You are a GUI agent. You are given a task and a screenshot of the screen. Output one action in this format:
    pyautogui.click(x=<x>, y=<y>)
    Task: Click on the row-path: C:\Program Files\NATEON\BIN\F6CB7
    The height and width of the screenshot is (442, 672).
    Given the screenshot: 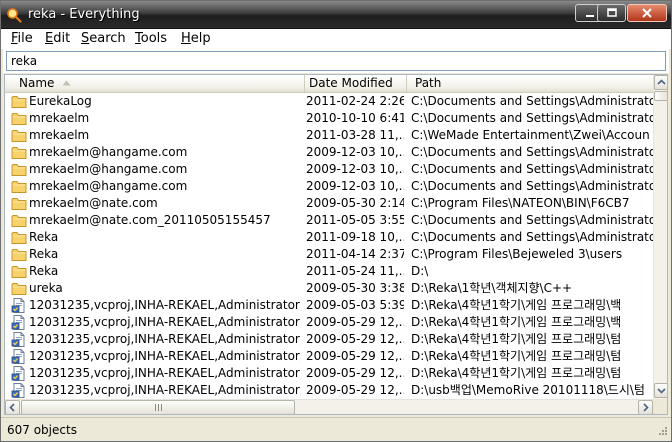 What is the action you would take?
    pyautogui.click(x=520, y=203)
    